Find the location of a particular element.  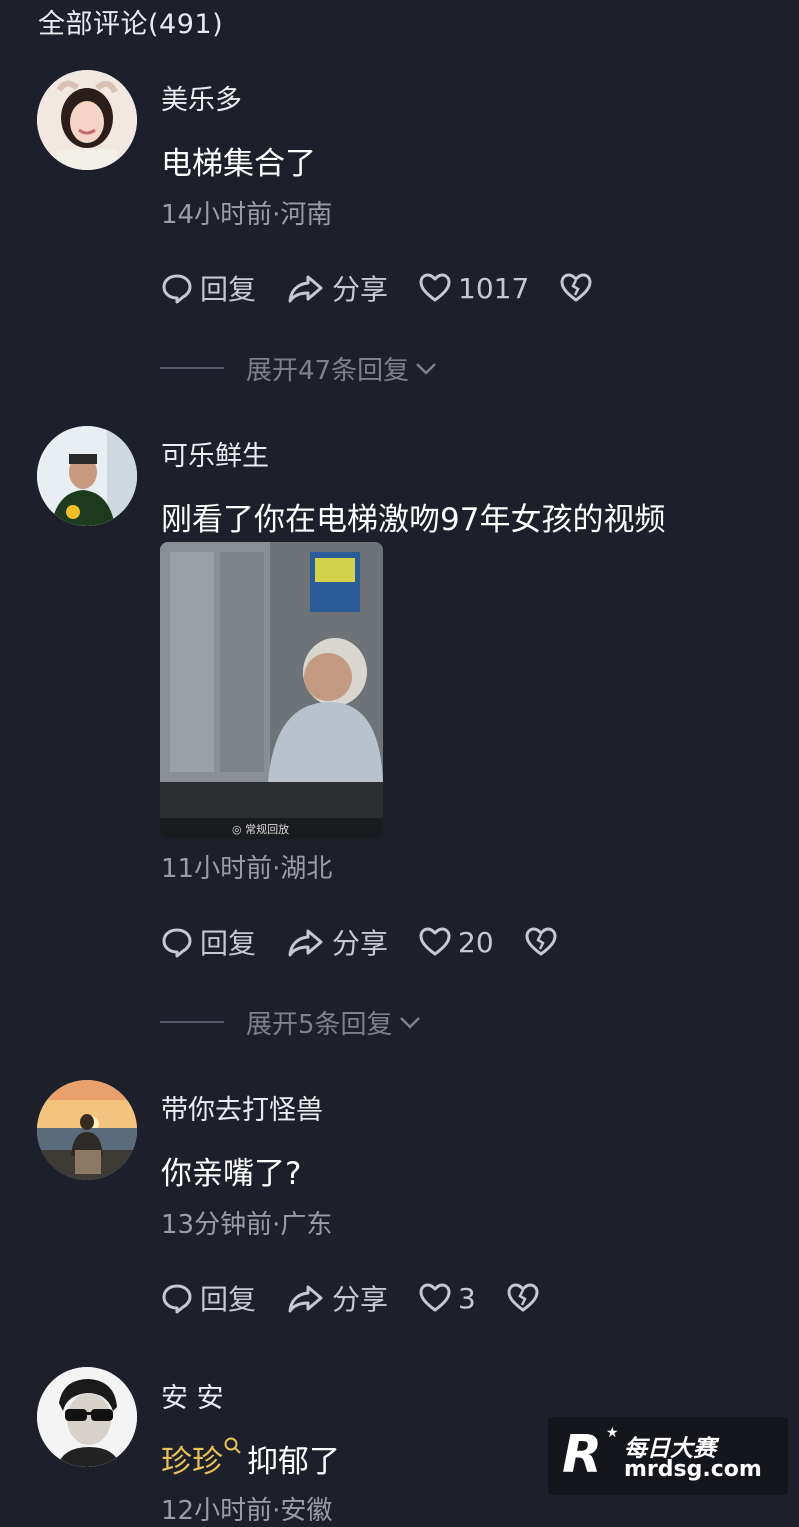

expand-replies-button: 展开5条回复 is located at coordinates (291, 1022).